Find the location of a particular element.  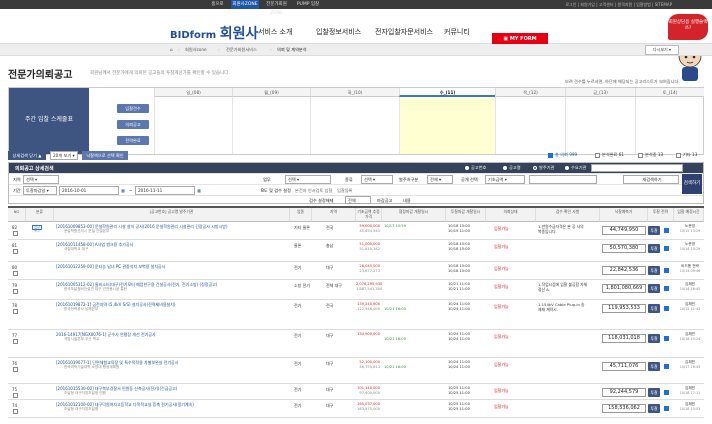

home-icon: ⌂ is located at coordinates (171, 49).